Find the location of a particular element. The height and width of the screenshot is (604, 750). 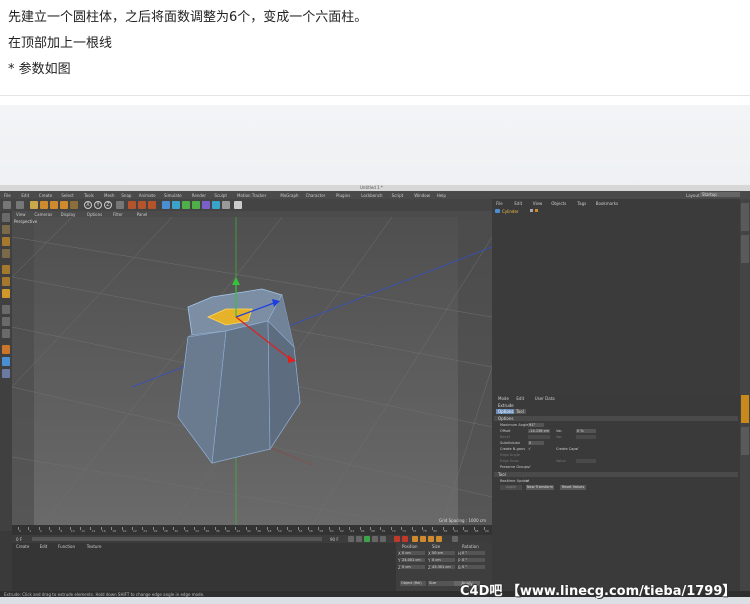

offset-field: -14.138 cm is located at coordinates (539, 431).